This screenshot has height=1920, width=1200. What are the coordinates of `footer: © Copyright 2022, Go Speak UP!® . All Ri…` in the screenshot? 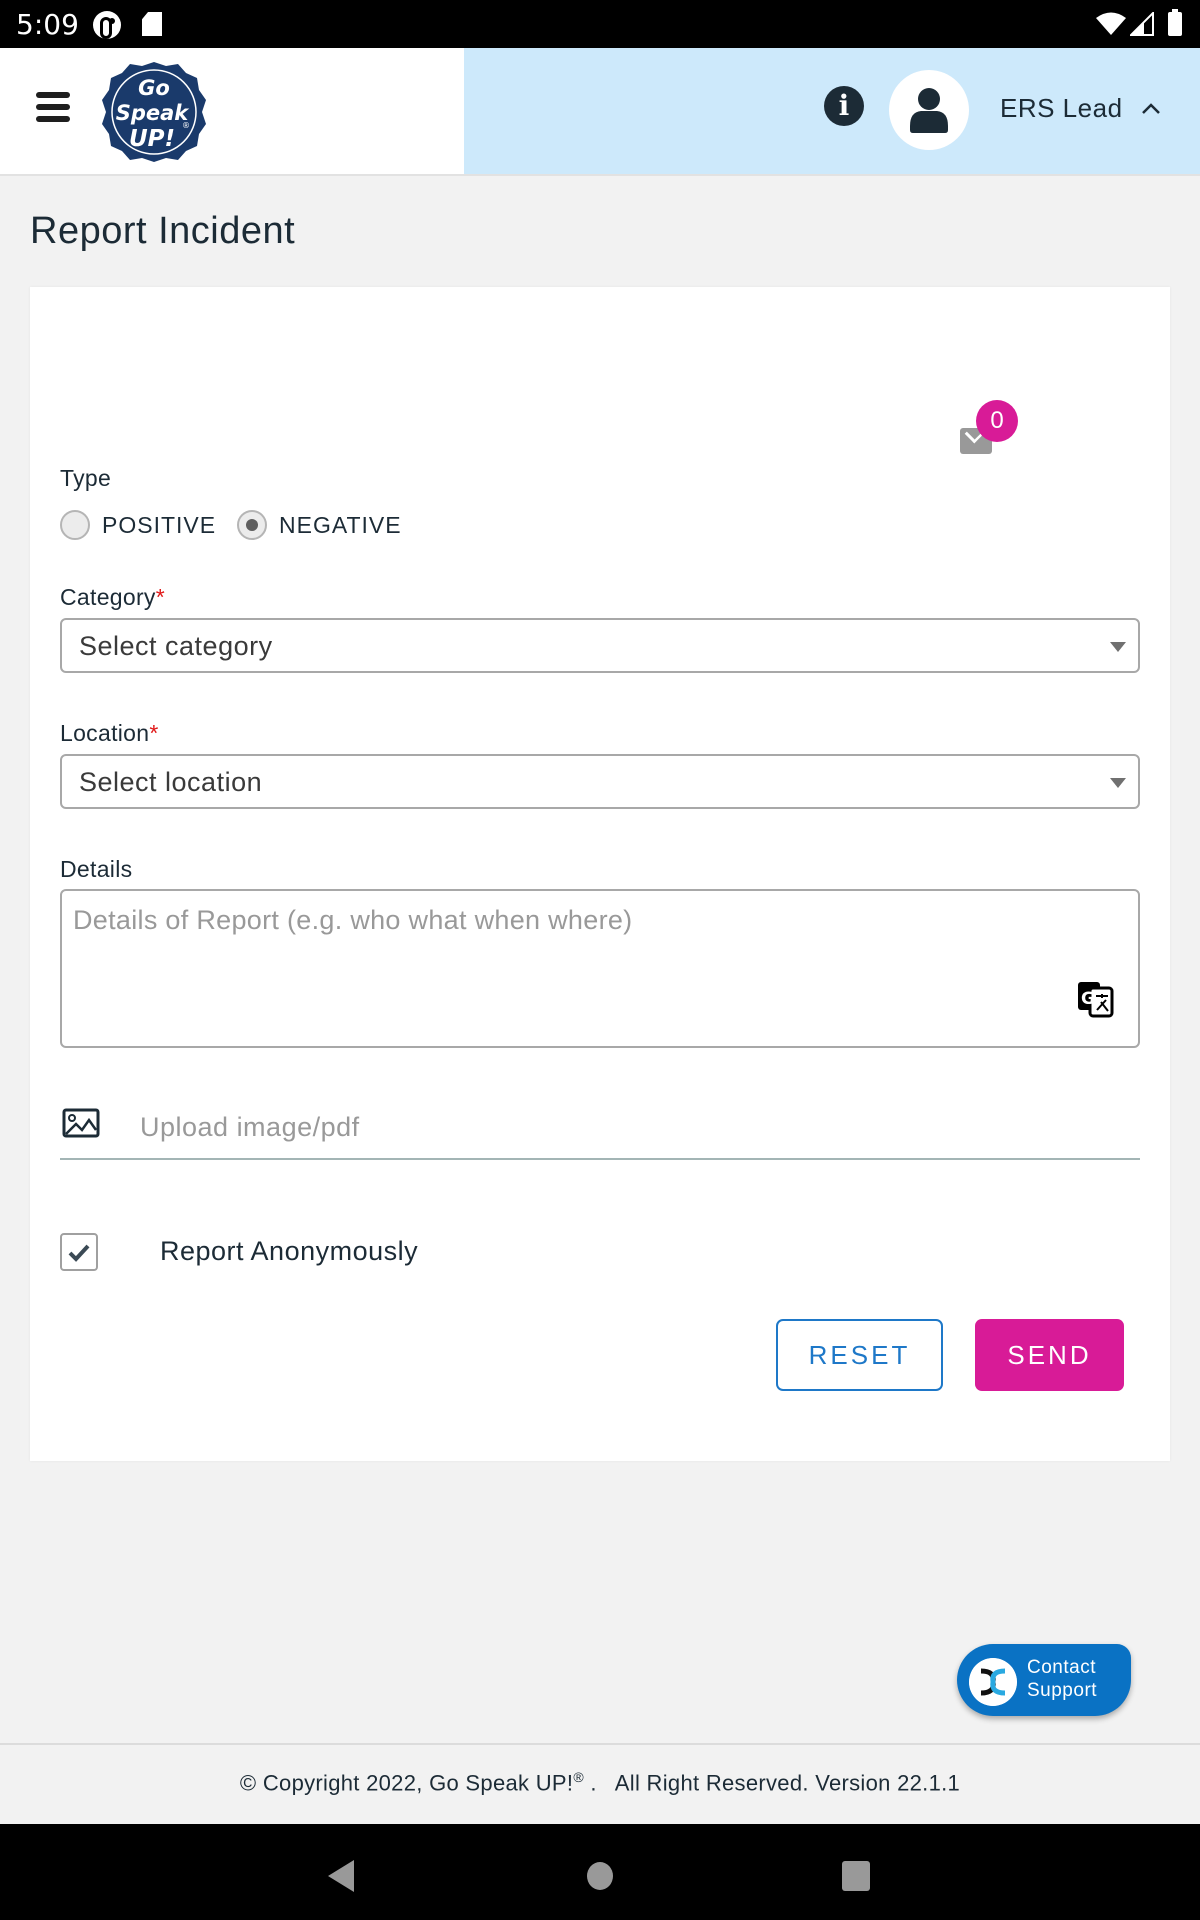 It's located at (600, 1783).